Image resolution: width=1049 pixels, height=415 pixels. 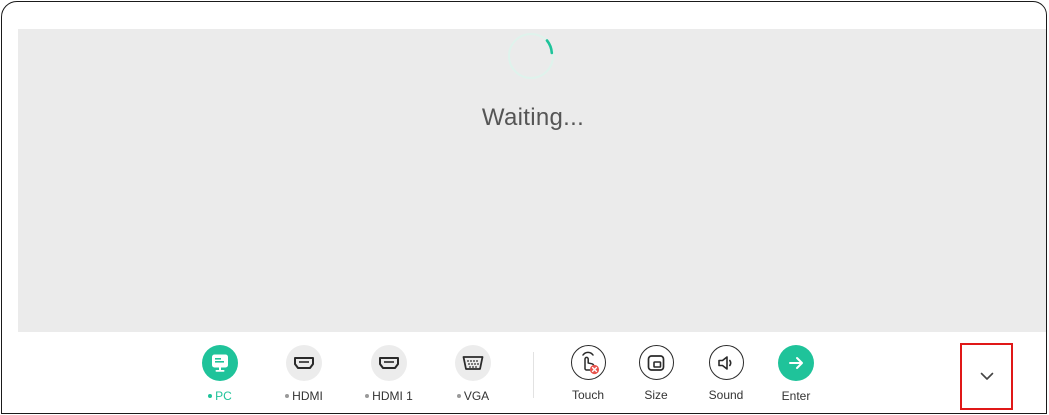 I want to click on source-hdmi-button: HDMI, so click(x=304, y=374).